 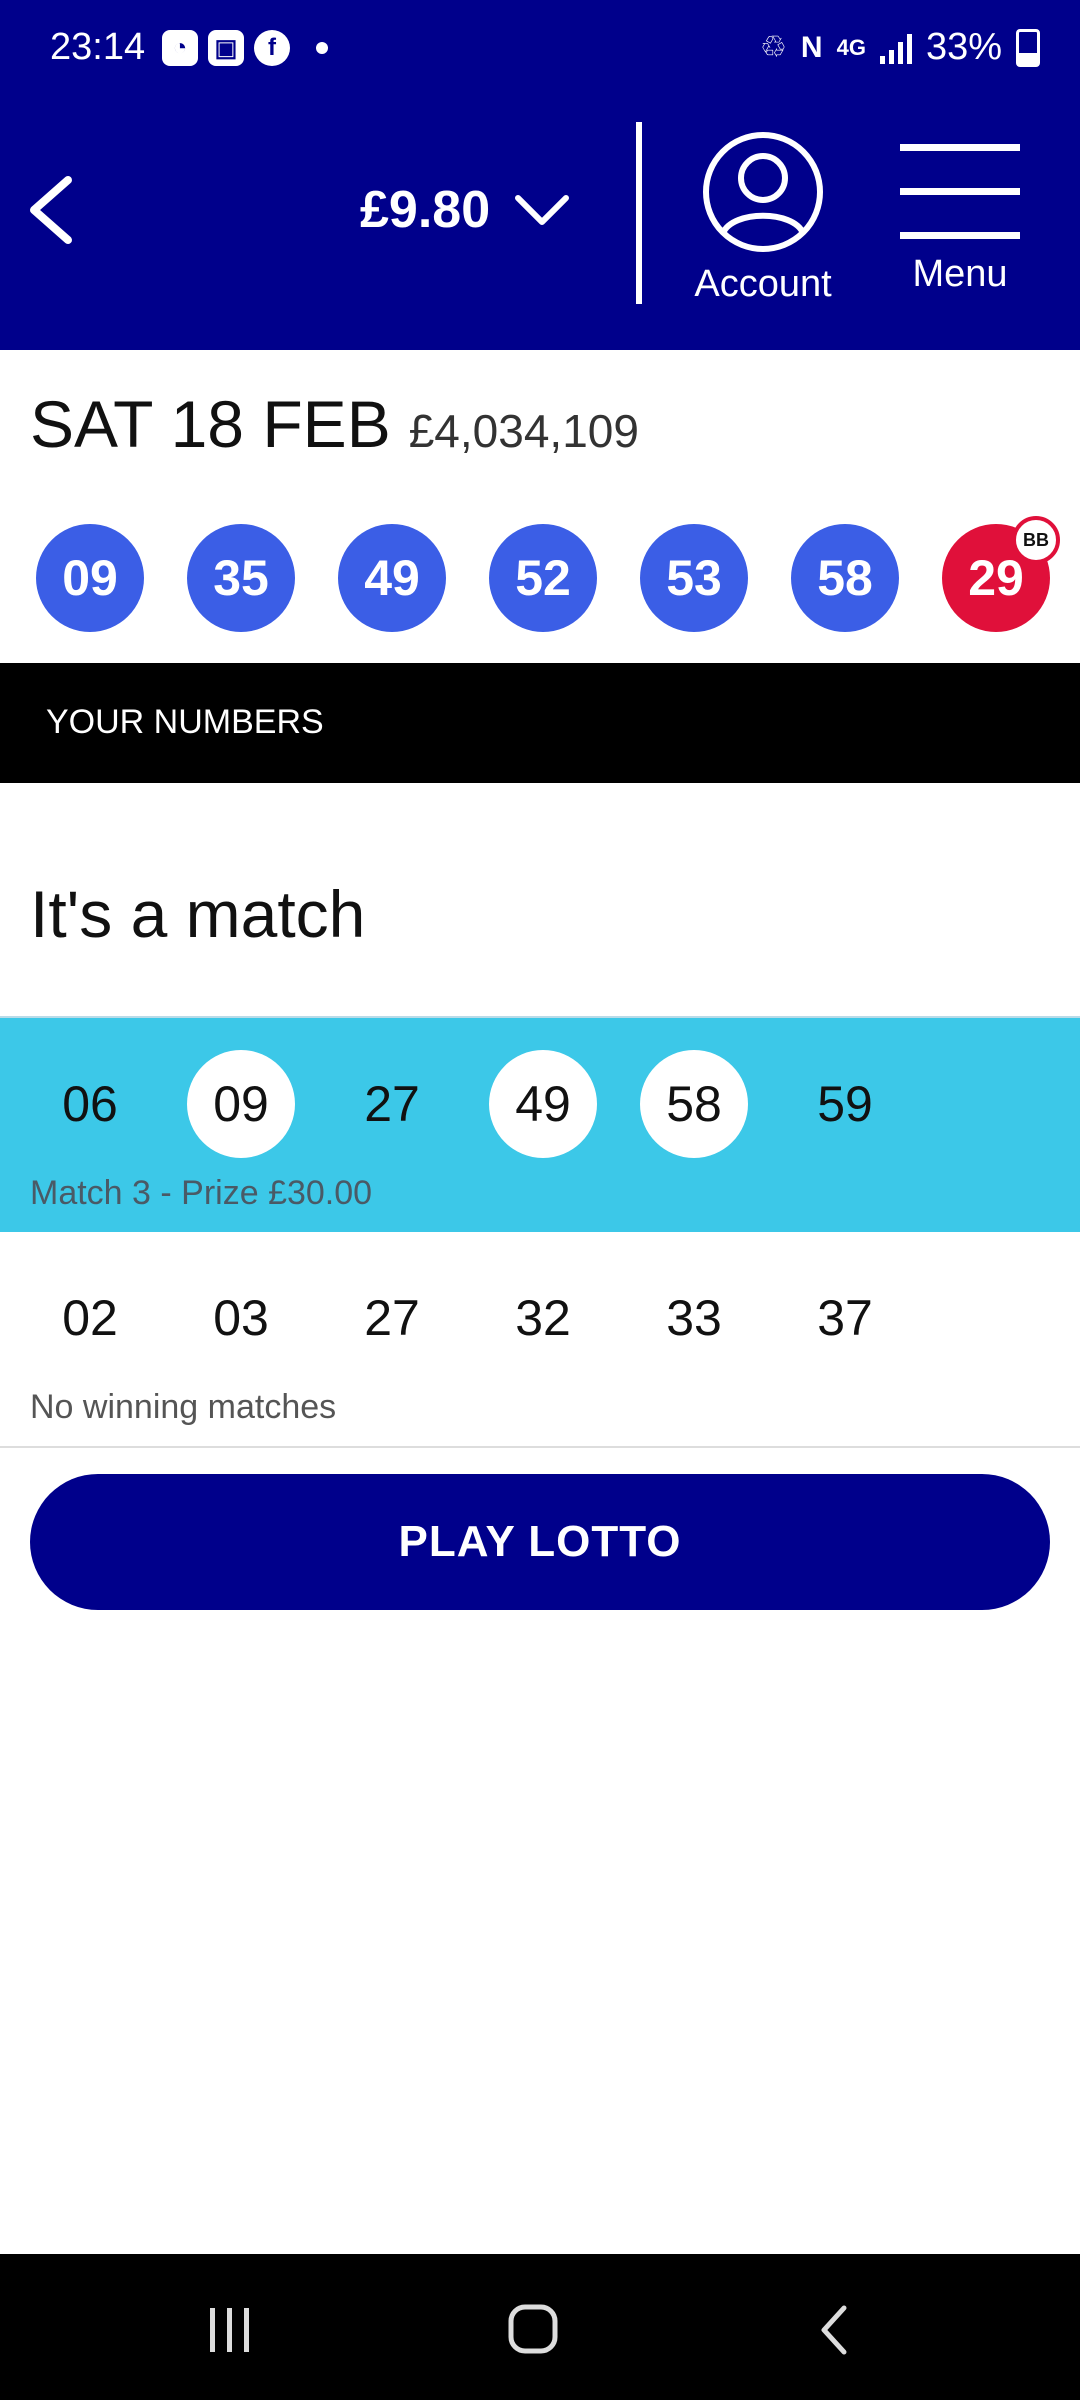 I want to click on status-bar: 23:14 ◔ ▣ f ♲ N 4G 33%, so click(x=540, y=50).